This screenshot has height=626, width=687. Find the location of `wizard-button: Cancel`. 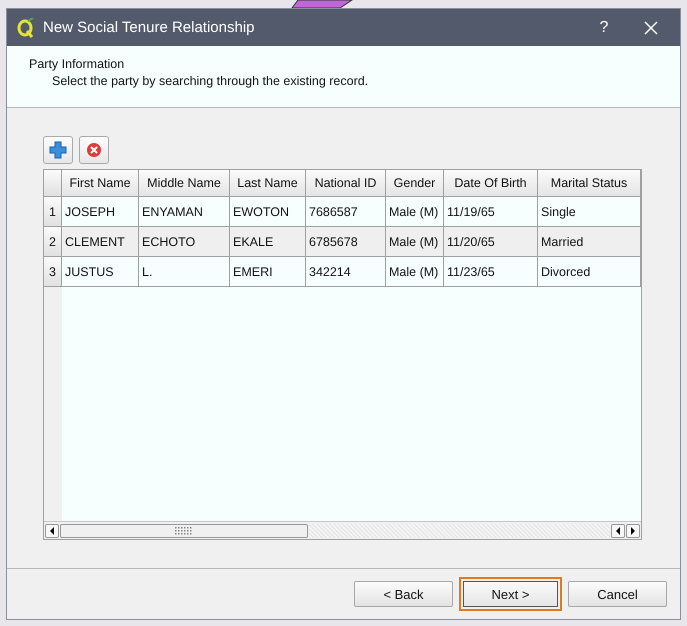

wizard-button: Cancel is located at coordinates (617, 594).